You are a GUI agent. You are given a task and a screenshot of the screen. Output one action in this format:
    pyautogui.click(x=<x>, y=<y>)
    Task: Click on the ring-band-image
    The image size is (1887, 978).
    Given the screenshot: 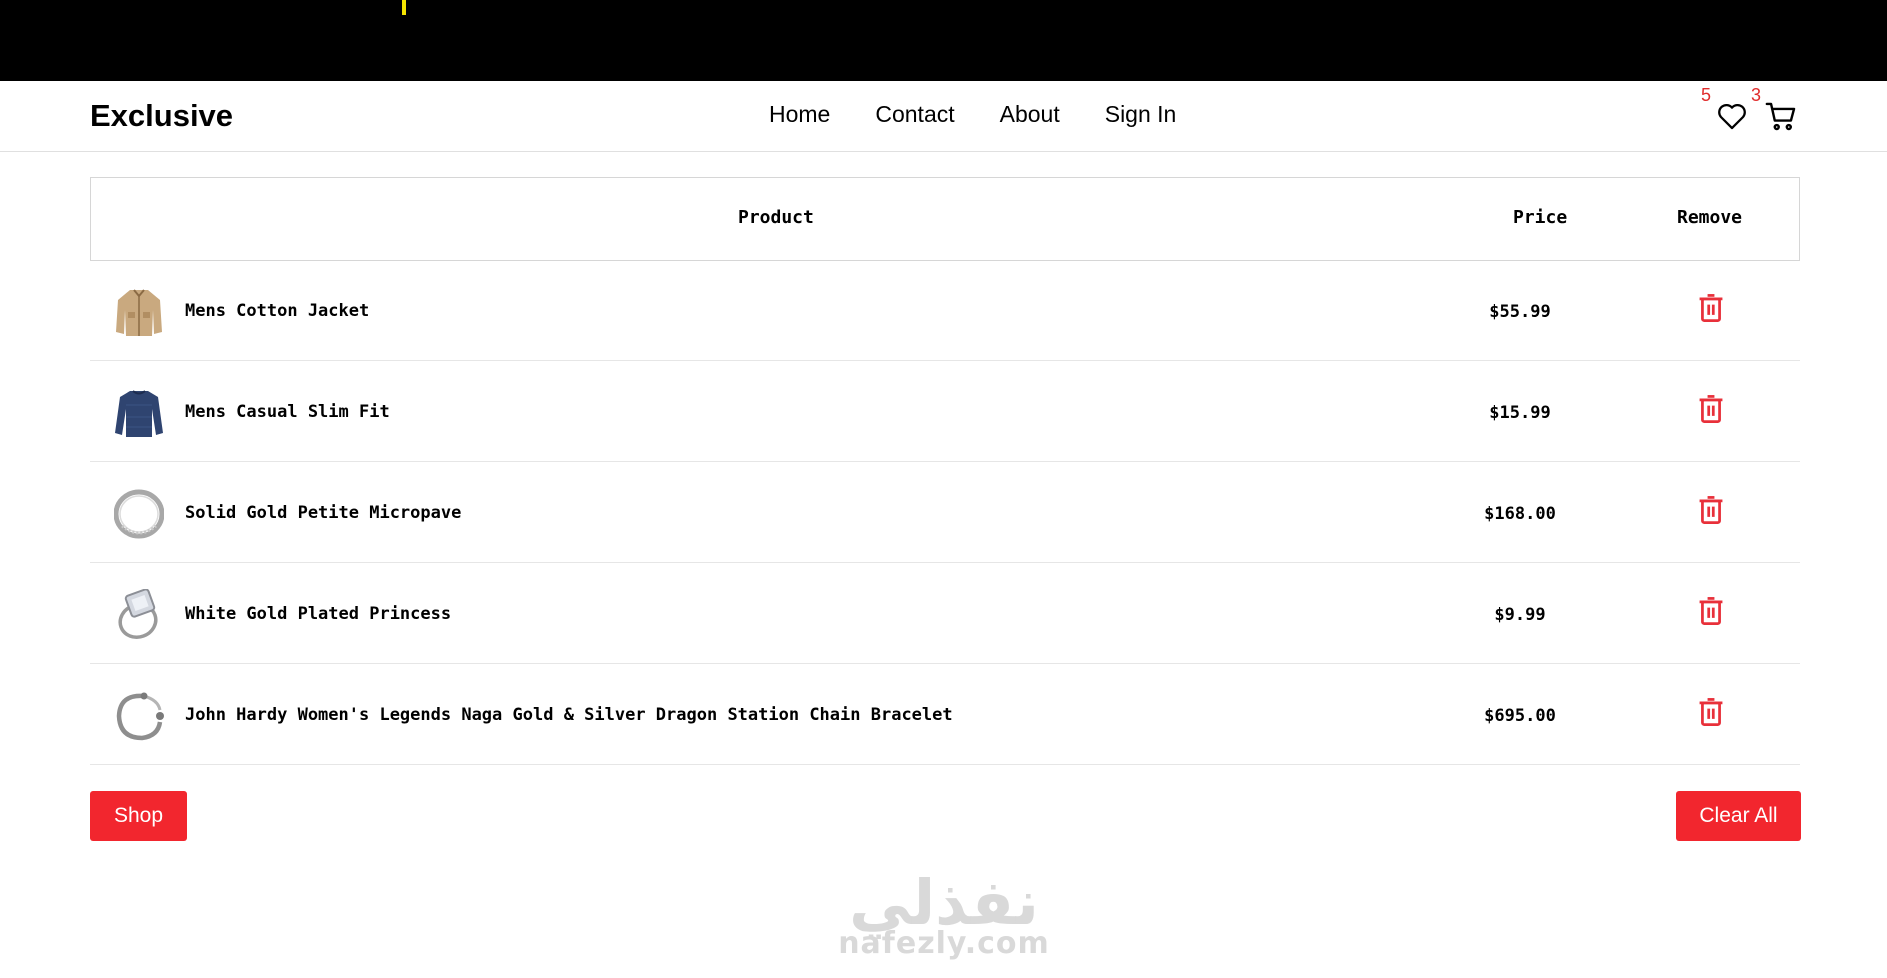 What is the action you would take?
    pyautogui.click(x=139, y=514)
    